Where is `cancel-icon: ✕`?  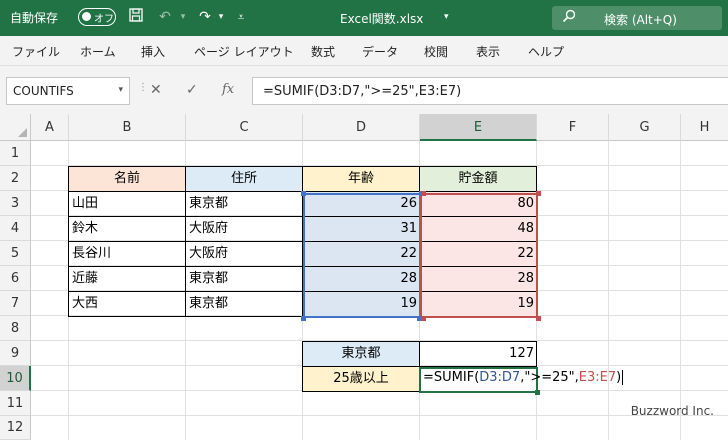
cancel-icon: ✕ is located at coordinates (156, 90).